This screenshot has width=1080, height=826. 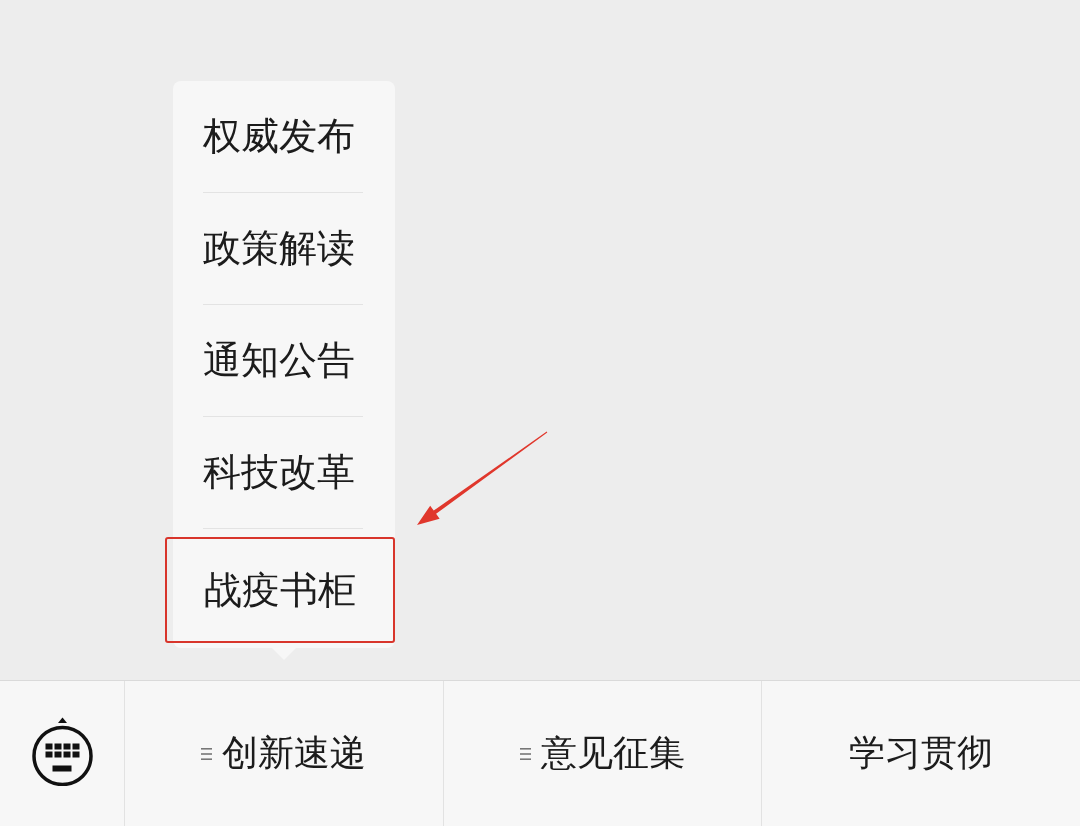 I want to click on menu-tab: 创新速递, so click(x=284, y=753).